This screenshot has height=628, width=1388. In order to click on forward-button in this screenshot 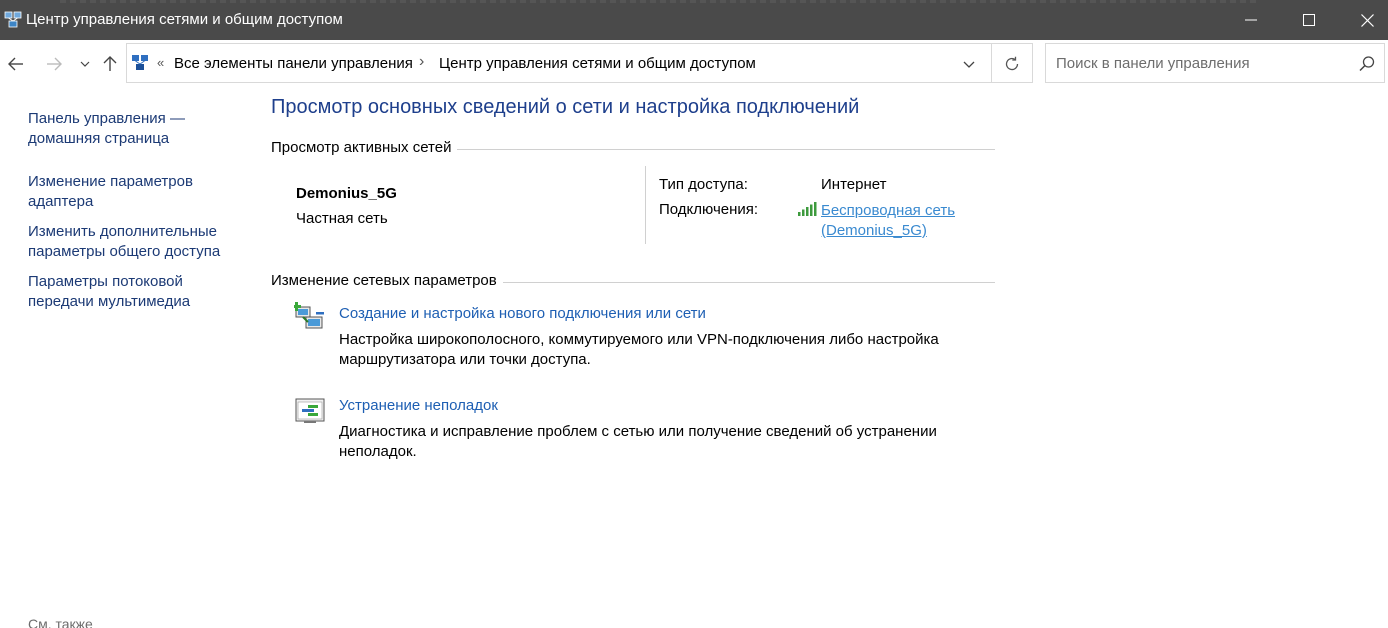, I will do `click(54, 64)`.